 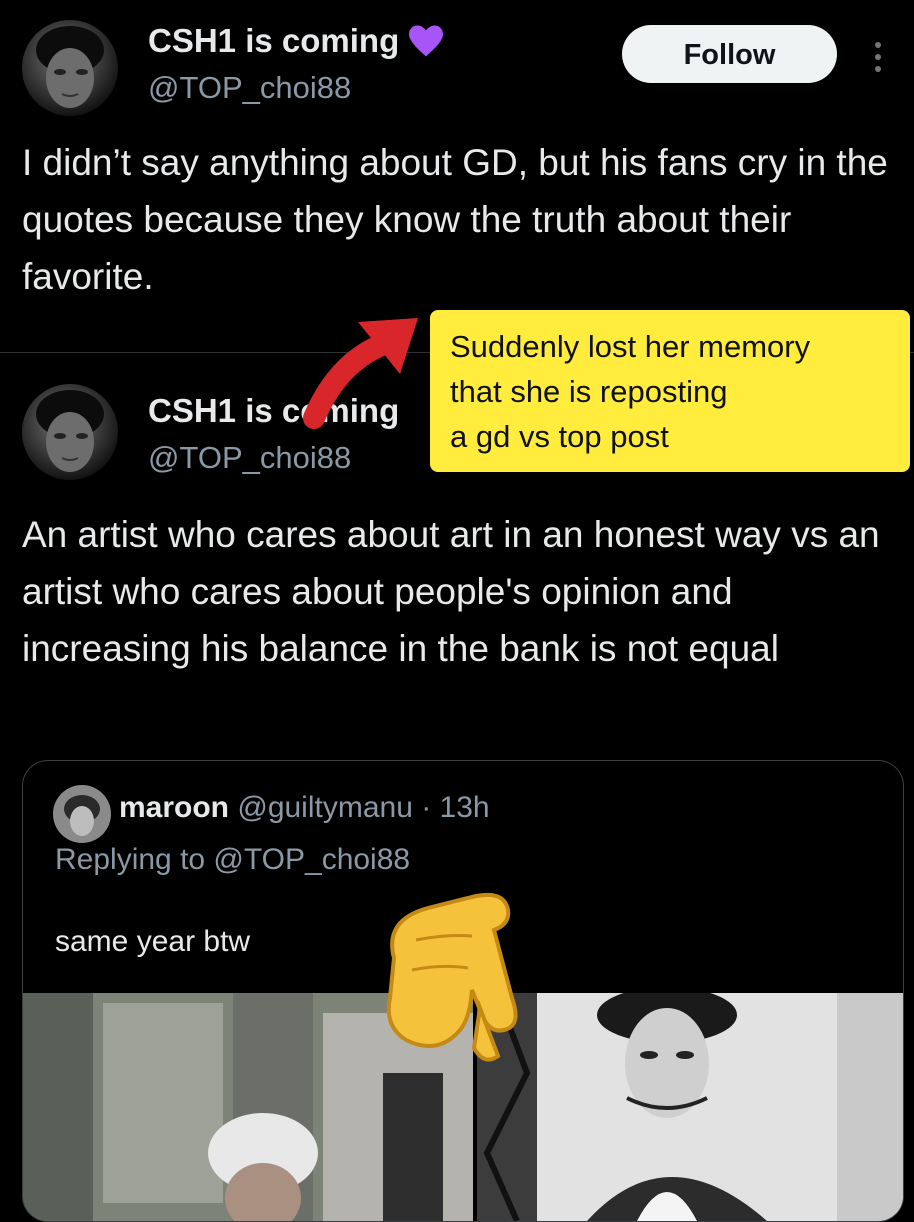 What do you see at coordinates (589, 391) in the screenshot?
I see `annotation-line: that she is reposting` at bounding box center [589, 391].